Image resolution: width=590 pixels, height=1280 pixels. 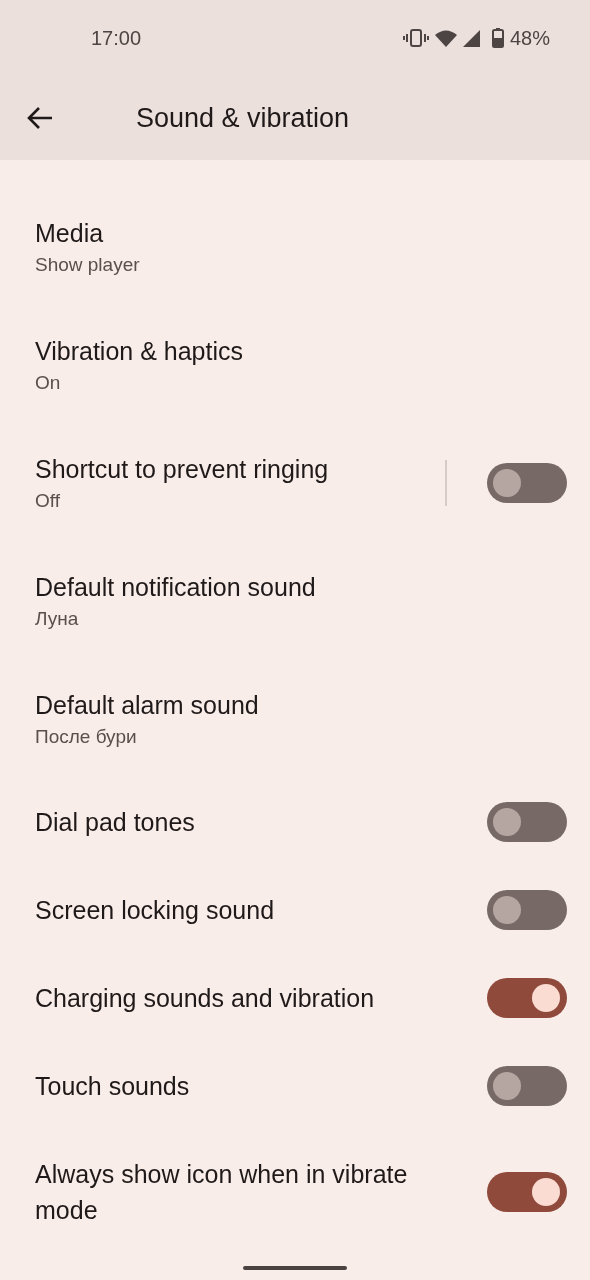 I want to click on settings-item: Default notification sound Луна, so click(x=295, y=601).